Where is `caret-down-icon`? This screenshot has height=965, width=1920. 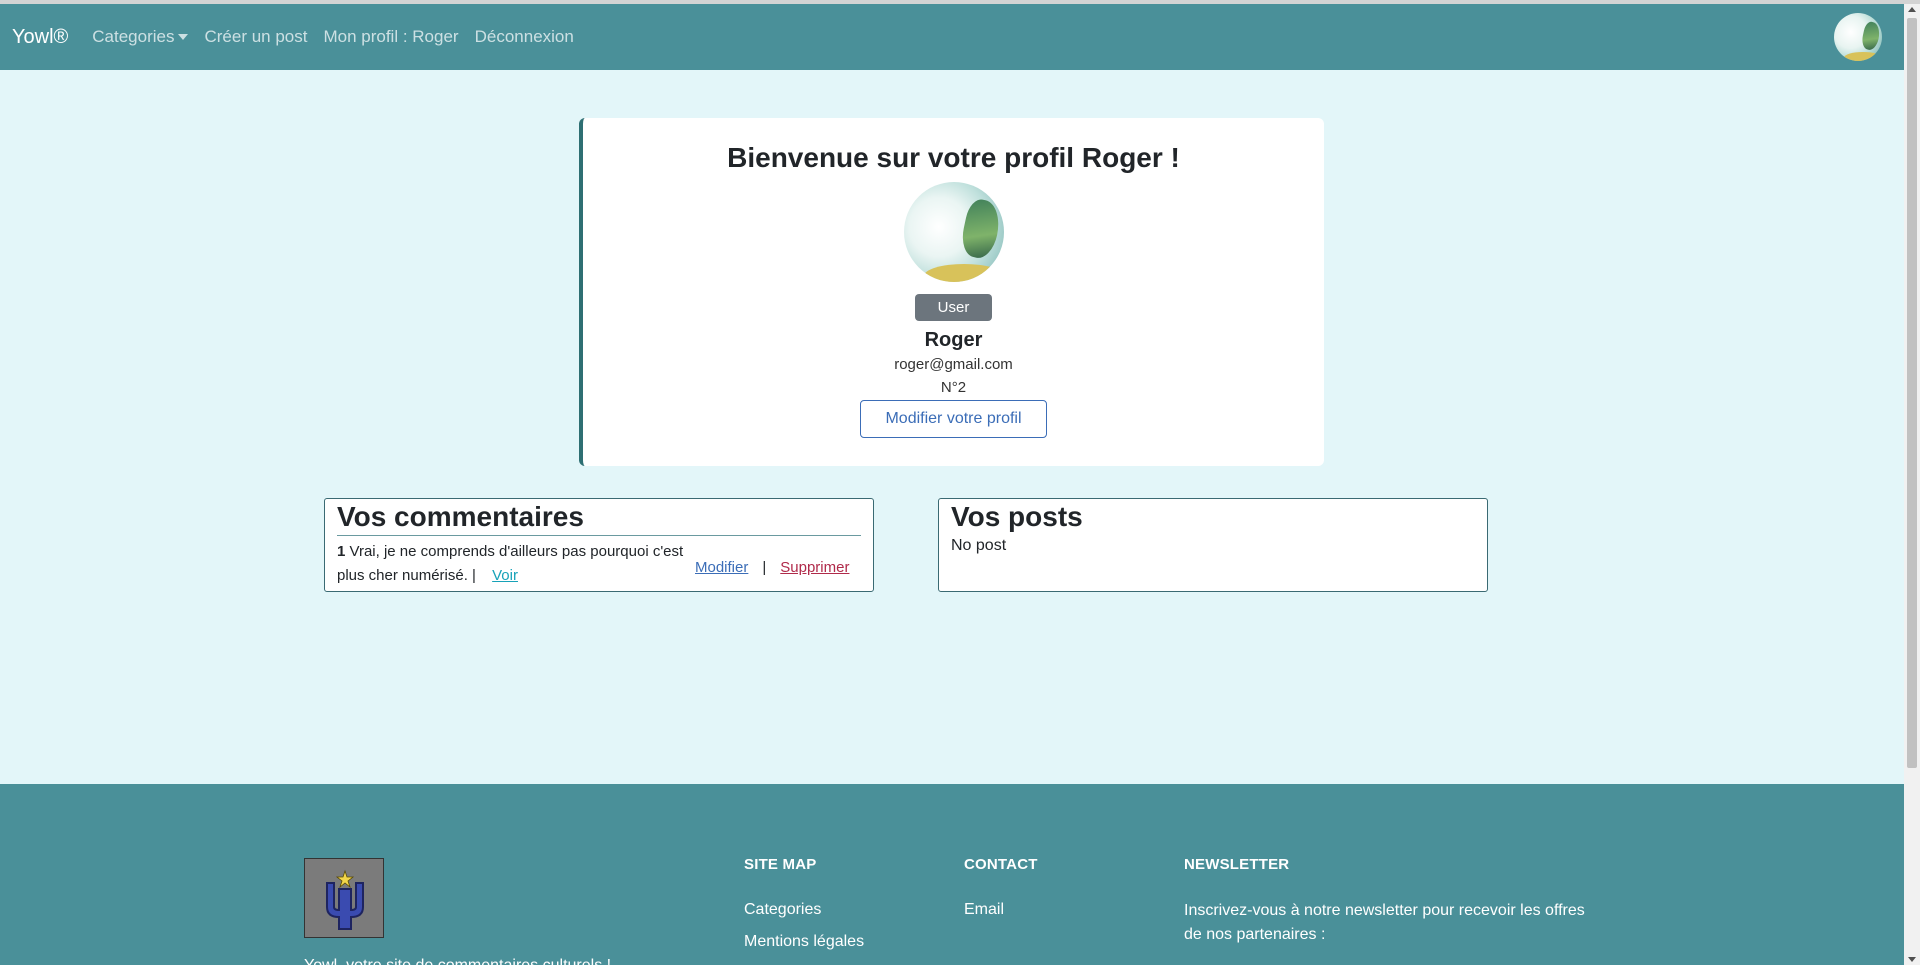 caret-down-icon is located at coordinates (183, 37).